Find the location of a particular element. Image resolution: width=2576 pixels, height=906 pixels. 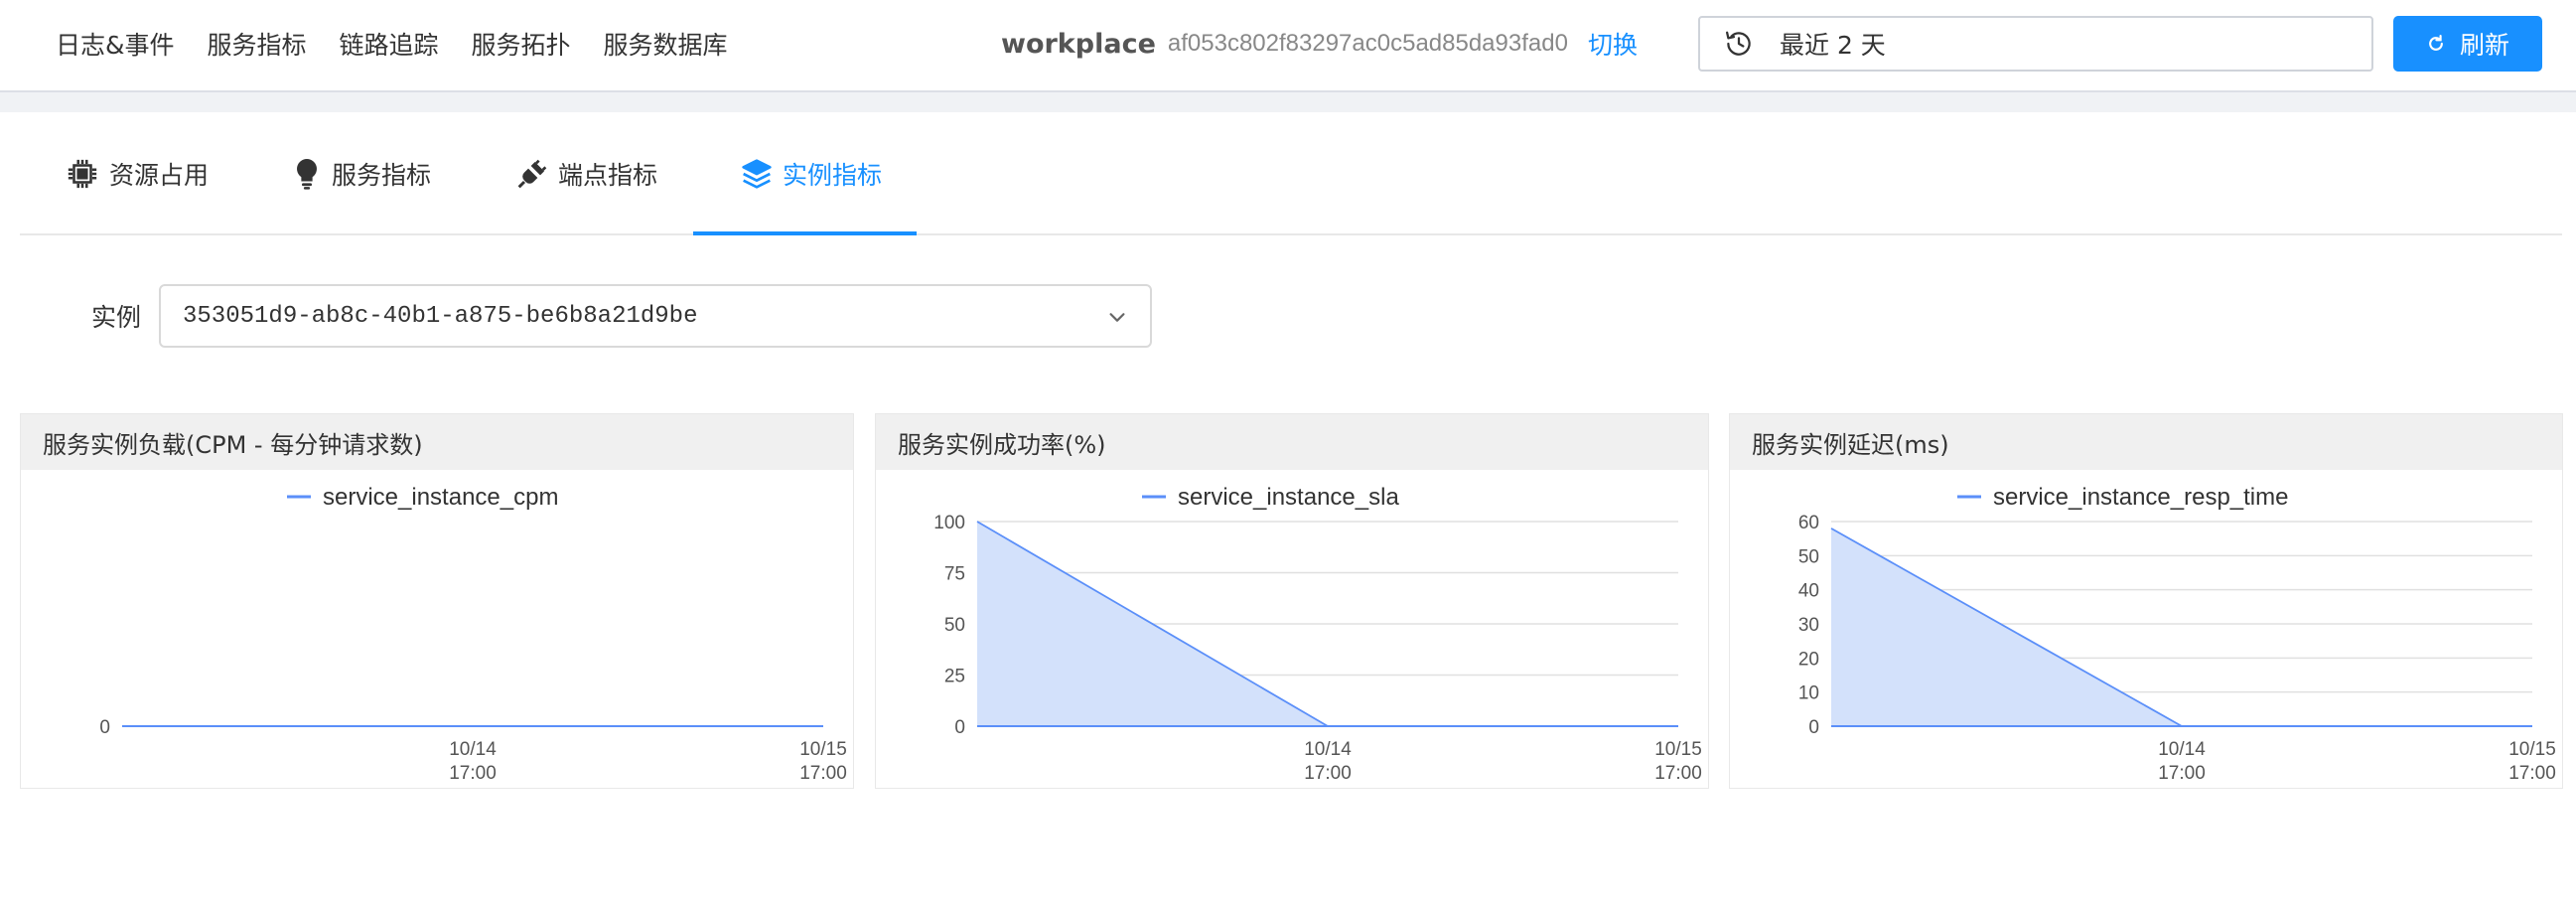

chevron-down-icon is located at coordinates (1117, 317).